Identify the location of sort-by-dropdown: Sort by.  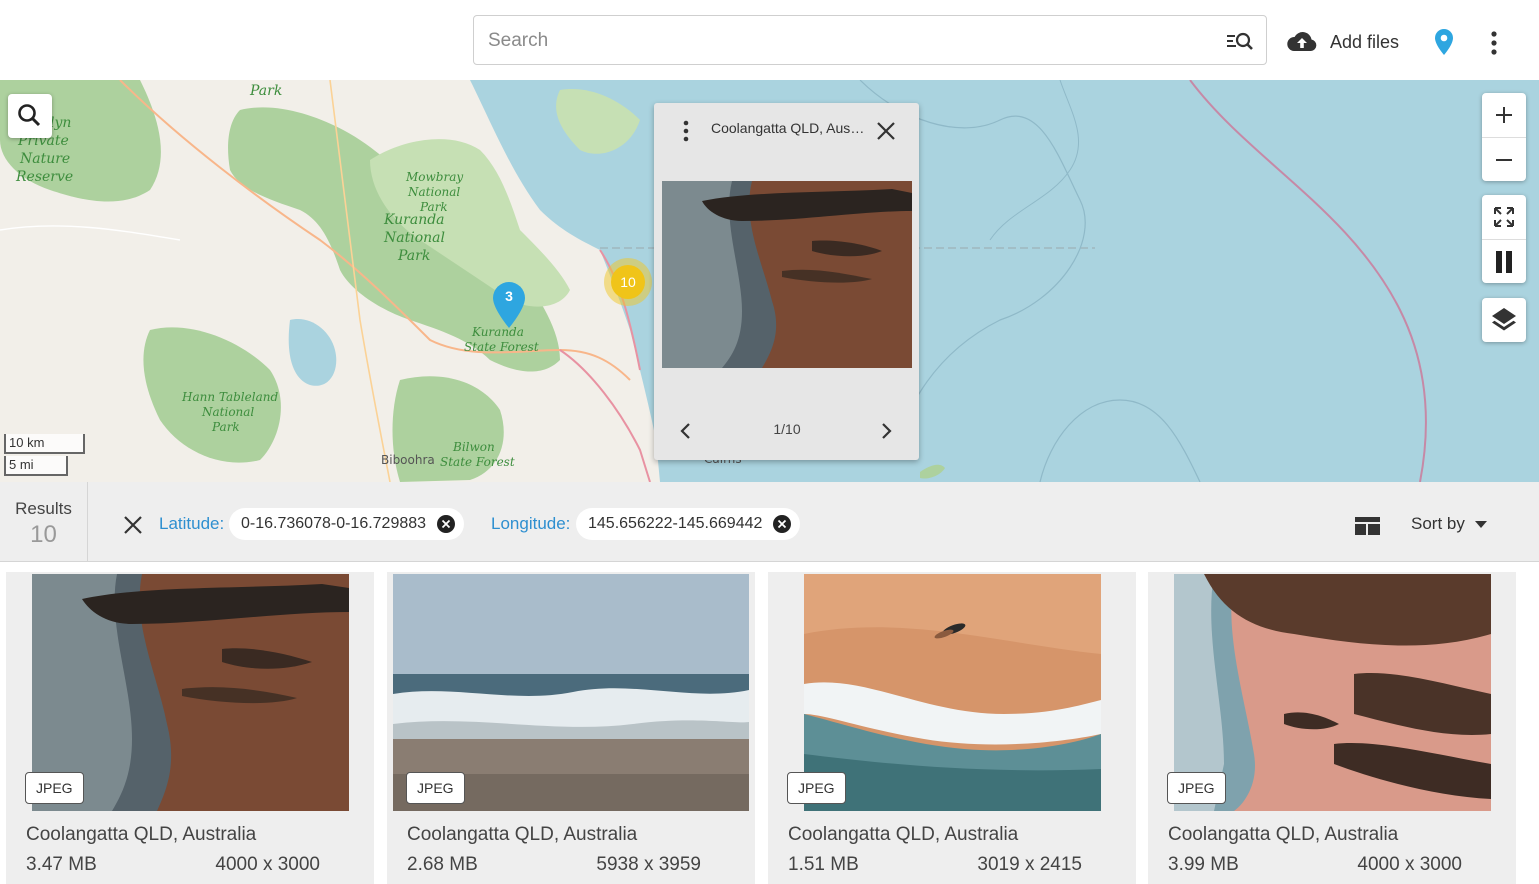
(1449, 524).